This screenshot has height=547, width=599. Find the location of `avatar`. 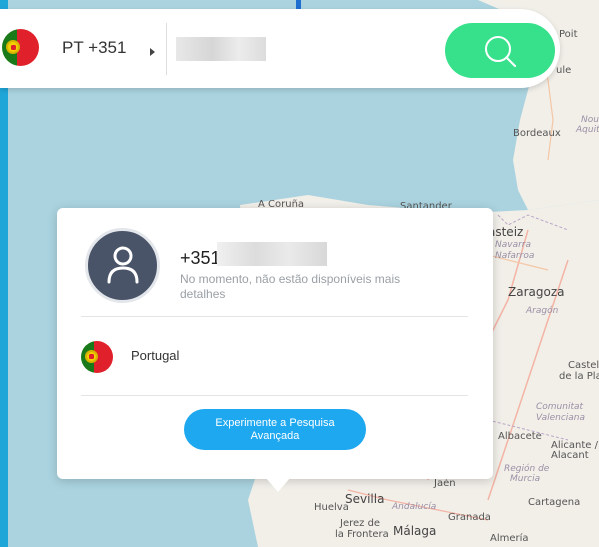

avatar is located at coordinates (122, 265).